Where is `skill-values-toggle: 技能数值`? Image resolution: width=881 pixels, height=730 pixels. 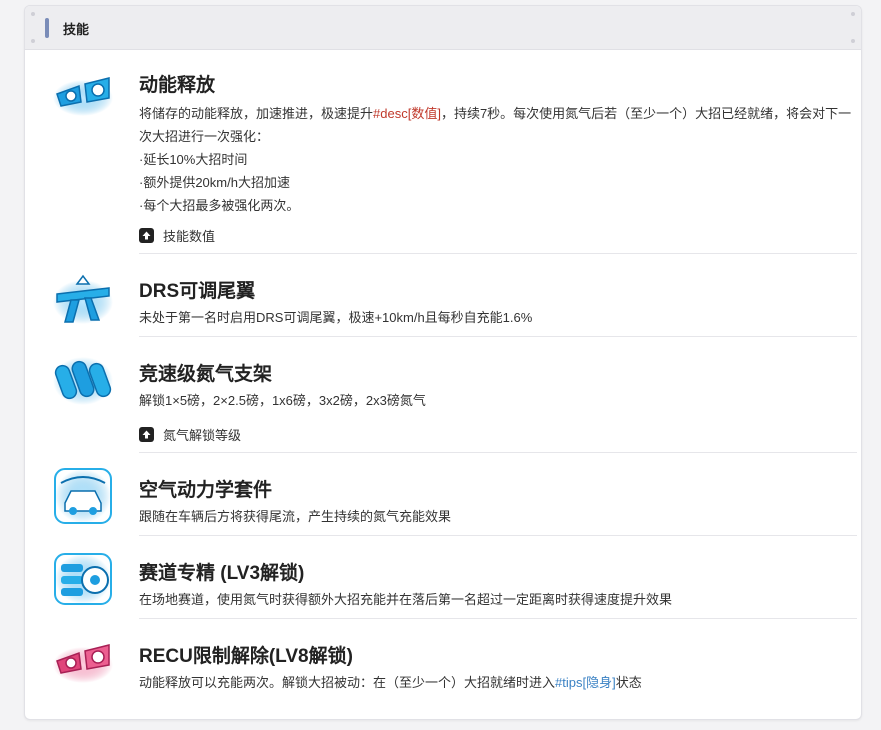
skill-values-toggle: 技能数值 is located at coordinates (177, 235).